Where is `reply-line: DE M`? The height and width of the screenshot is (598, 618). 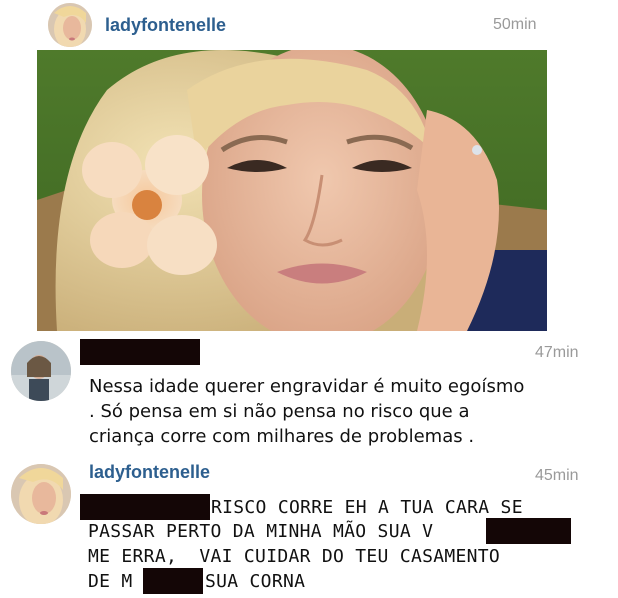
reply-line: DE M is located at coordinates (110, 581).